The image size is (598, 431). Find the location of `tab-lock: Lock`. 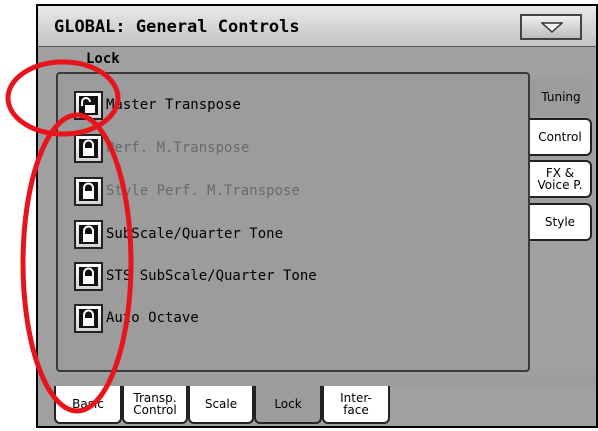

tab-lock: Lock is located at coordinates (288, 405).